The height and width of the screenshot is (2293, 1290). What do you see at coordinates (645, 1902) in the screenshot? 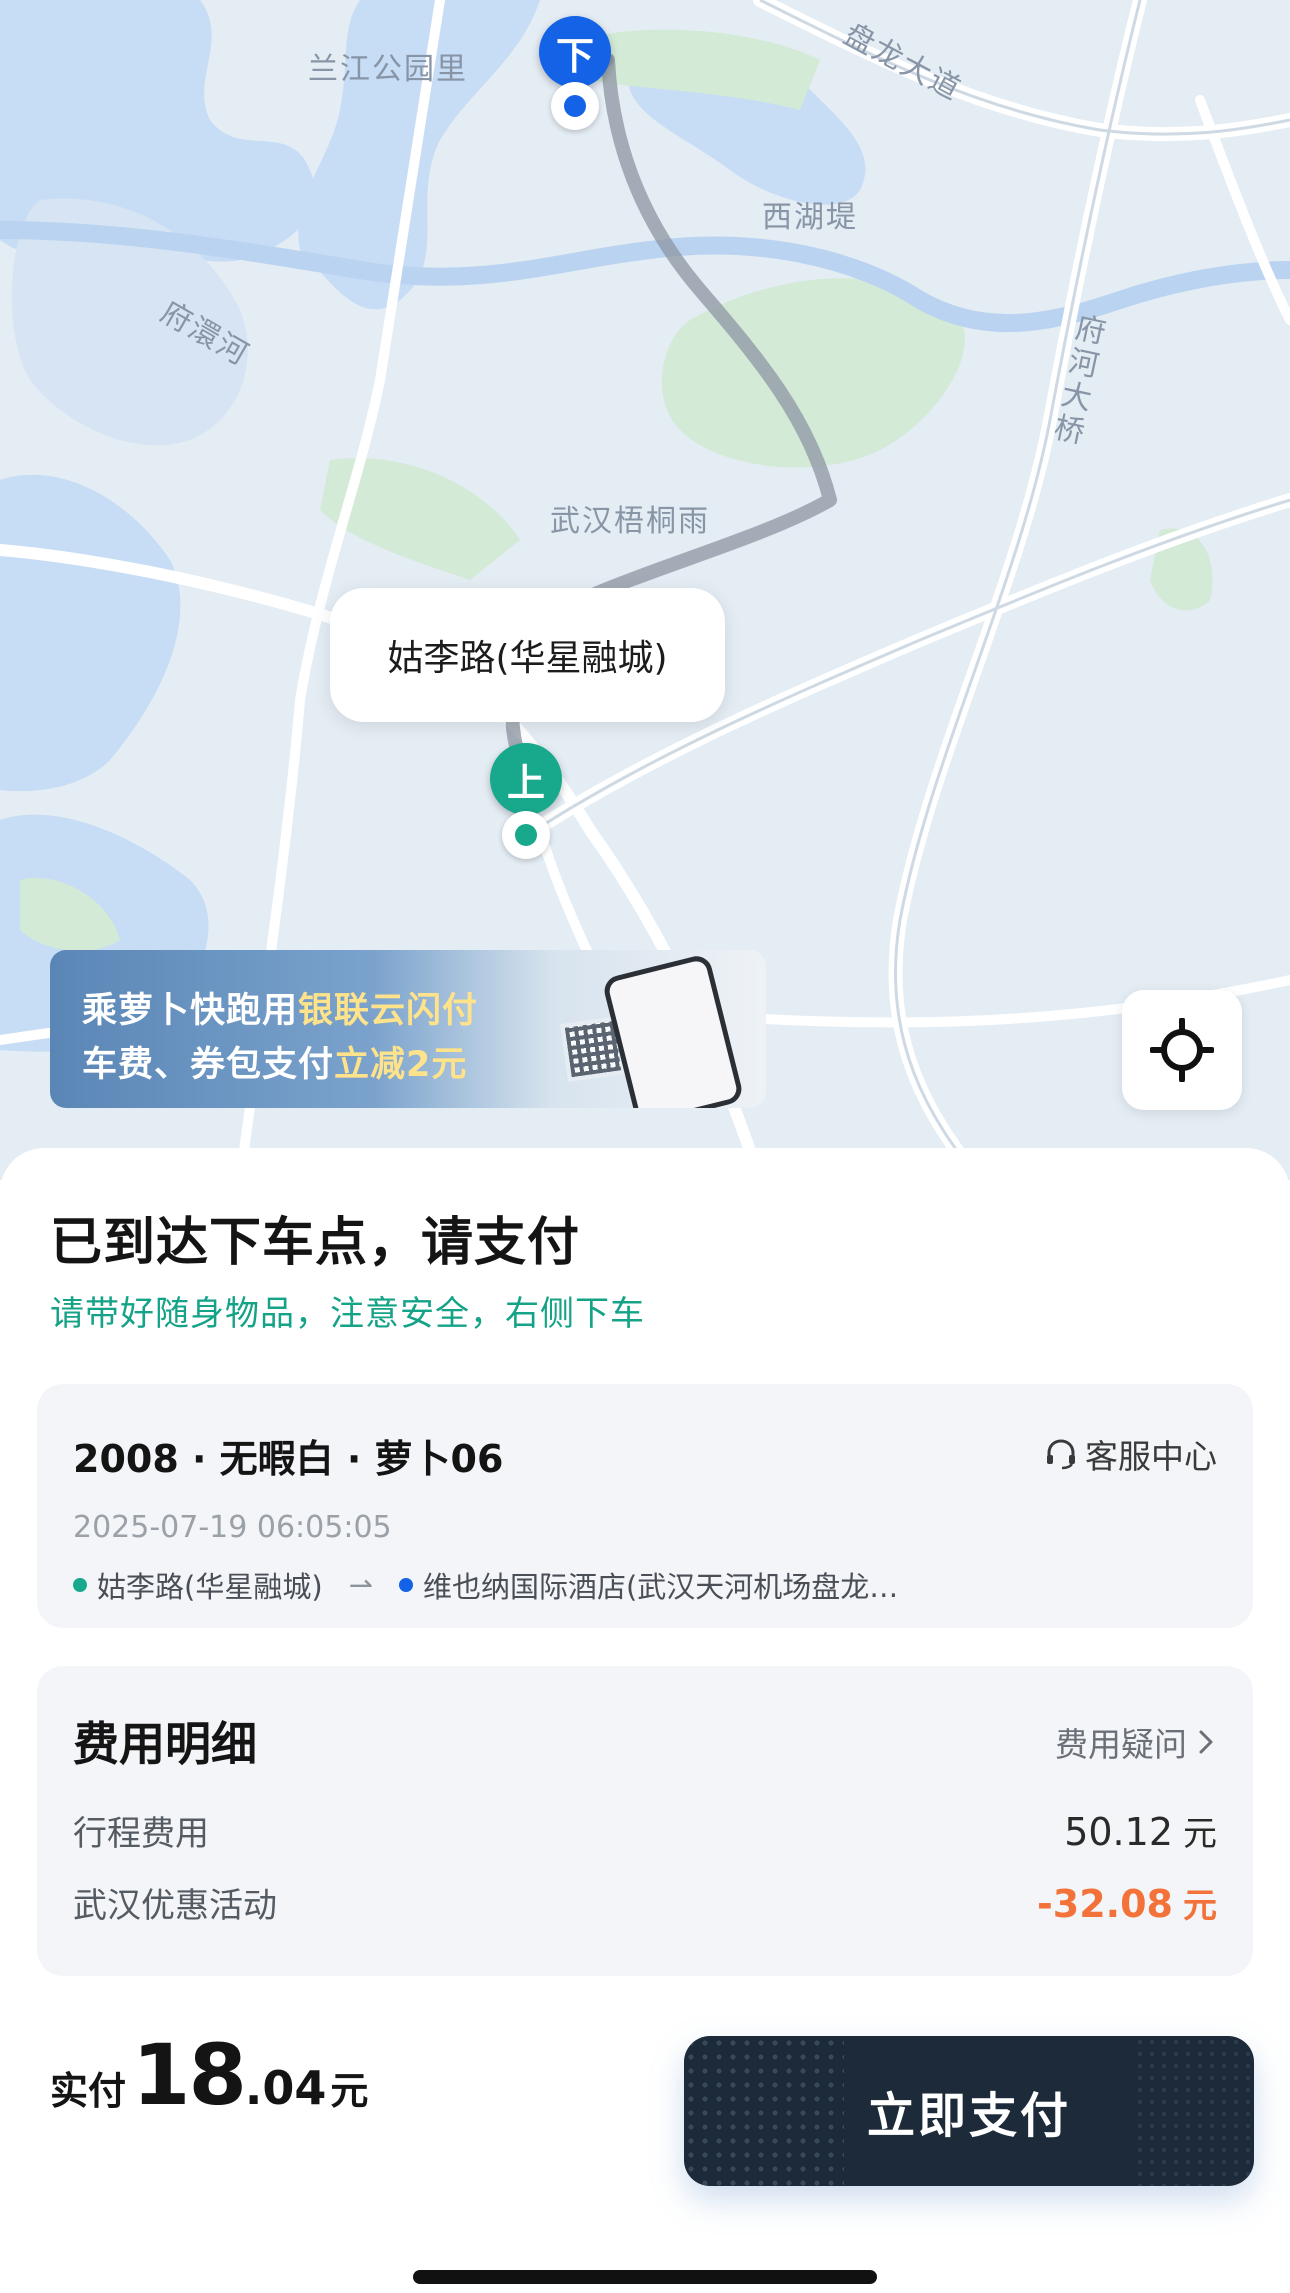
I see `fee-row-discount: 武汉优惠活动 -32.08 元` at bounding box center [645, 1902].